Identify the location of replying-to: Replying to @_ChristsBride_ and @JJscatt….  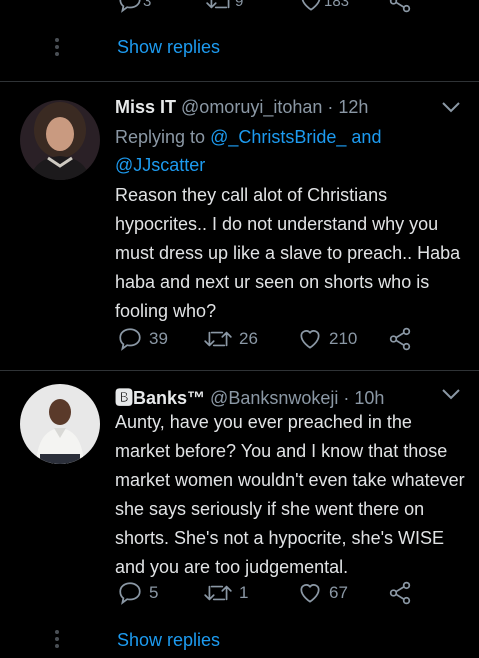
(265, 151).